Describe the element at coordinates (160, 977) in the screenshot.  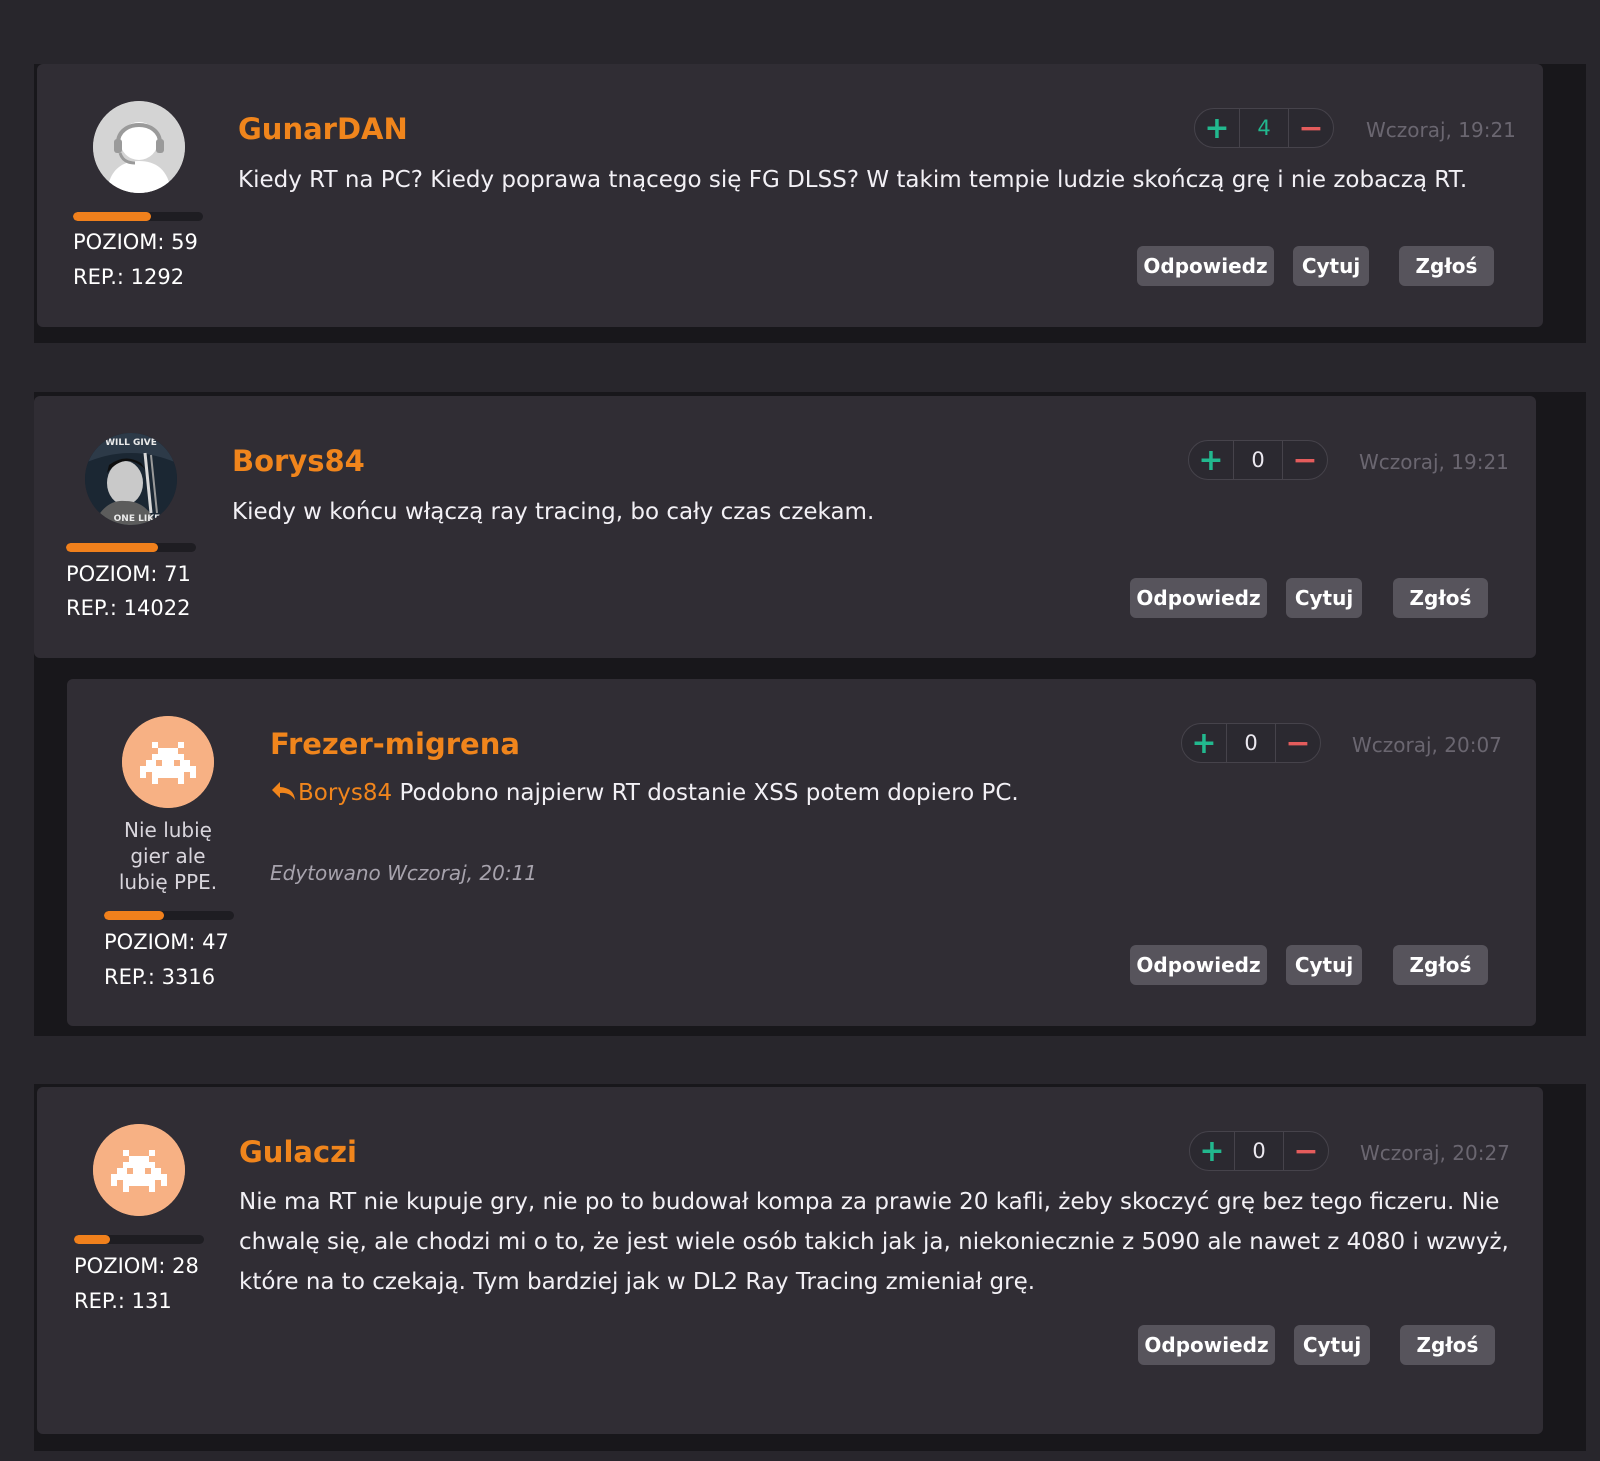
I see `user-reputation: REP.: 3316` at that location.